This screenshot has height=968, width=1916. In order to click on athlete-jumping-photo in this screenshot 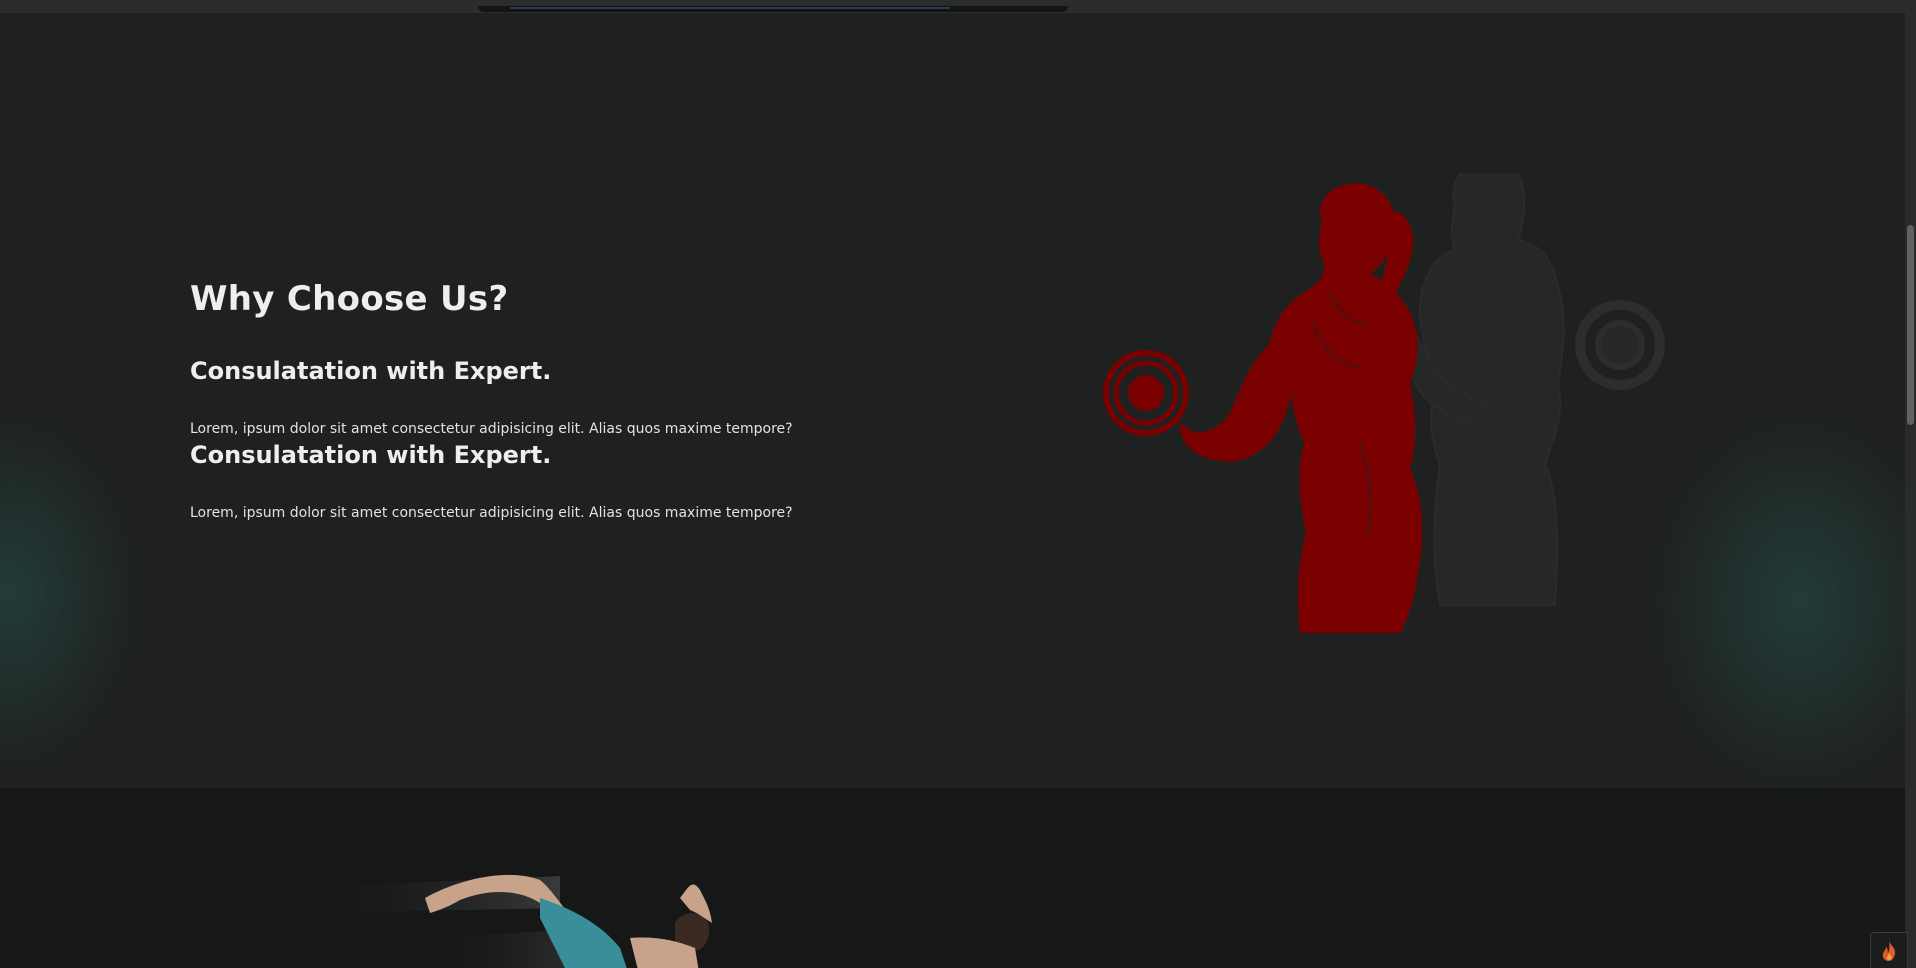, I will do `click(506, 921)`.